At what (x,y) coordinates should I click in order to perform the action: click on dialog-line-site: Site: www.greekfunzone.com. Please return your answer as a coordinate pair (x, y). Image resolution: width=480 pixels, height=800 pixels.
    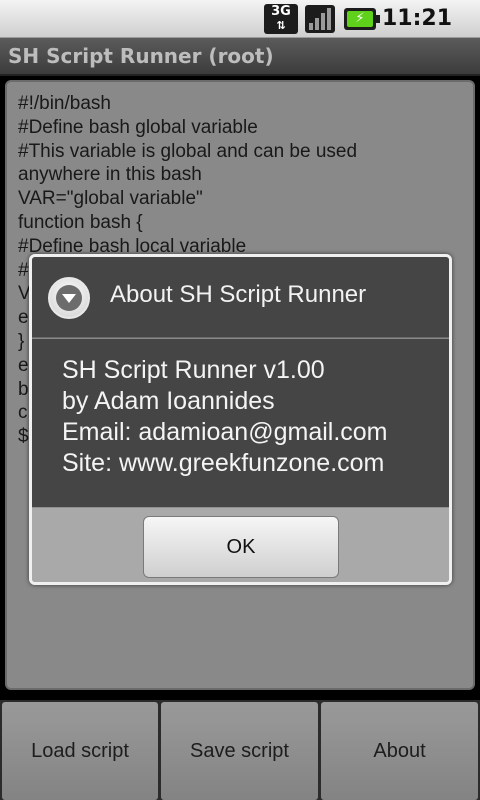
    Looking at the image, I should click on (223, 463).